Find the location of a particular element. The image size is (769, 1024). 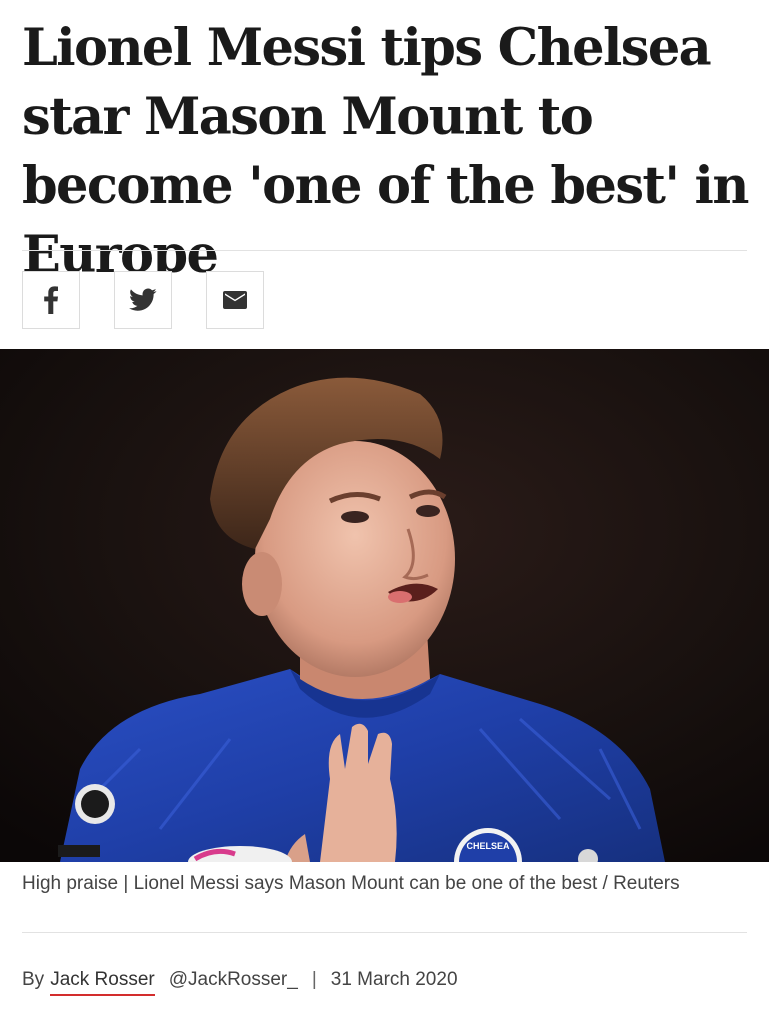

author-link: Jack Rosser is located at coordinates (102, 982).